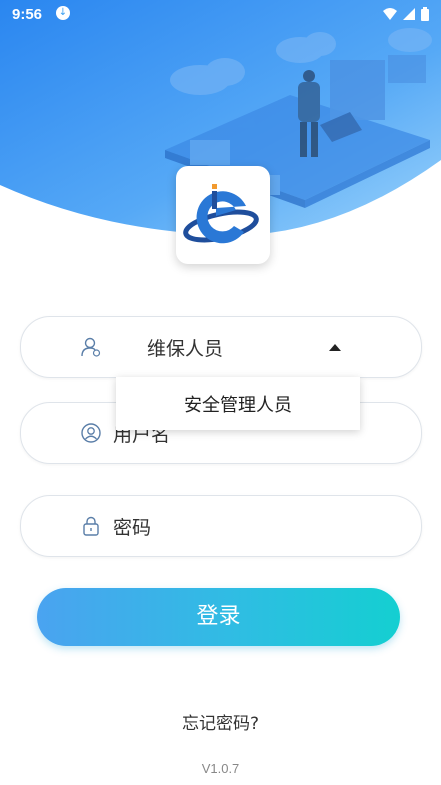 The image size is (441, 785). Describe the element at coordinates (220, 721) in the screenshot. I see `forgot-password-link: 忘记密码?` at that location.